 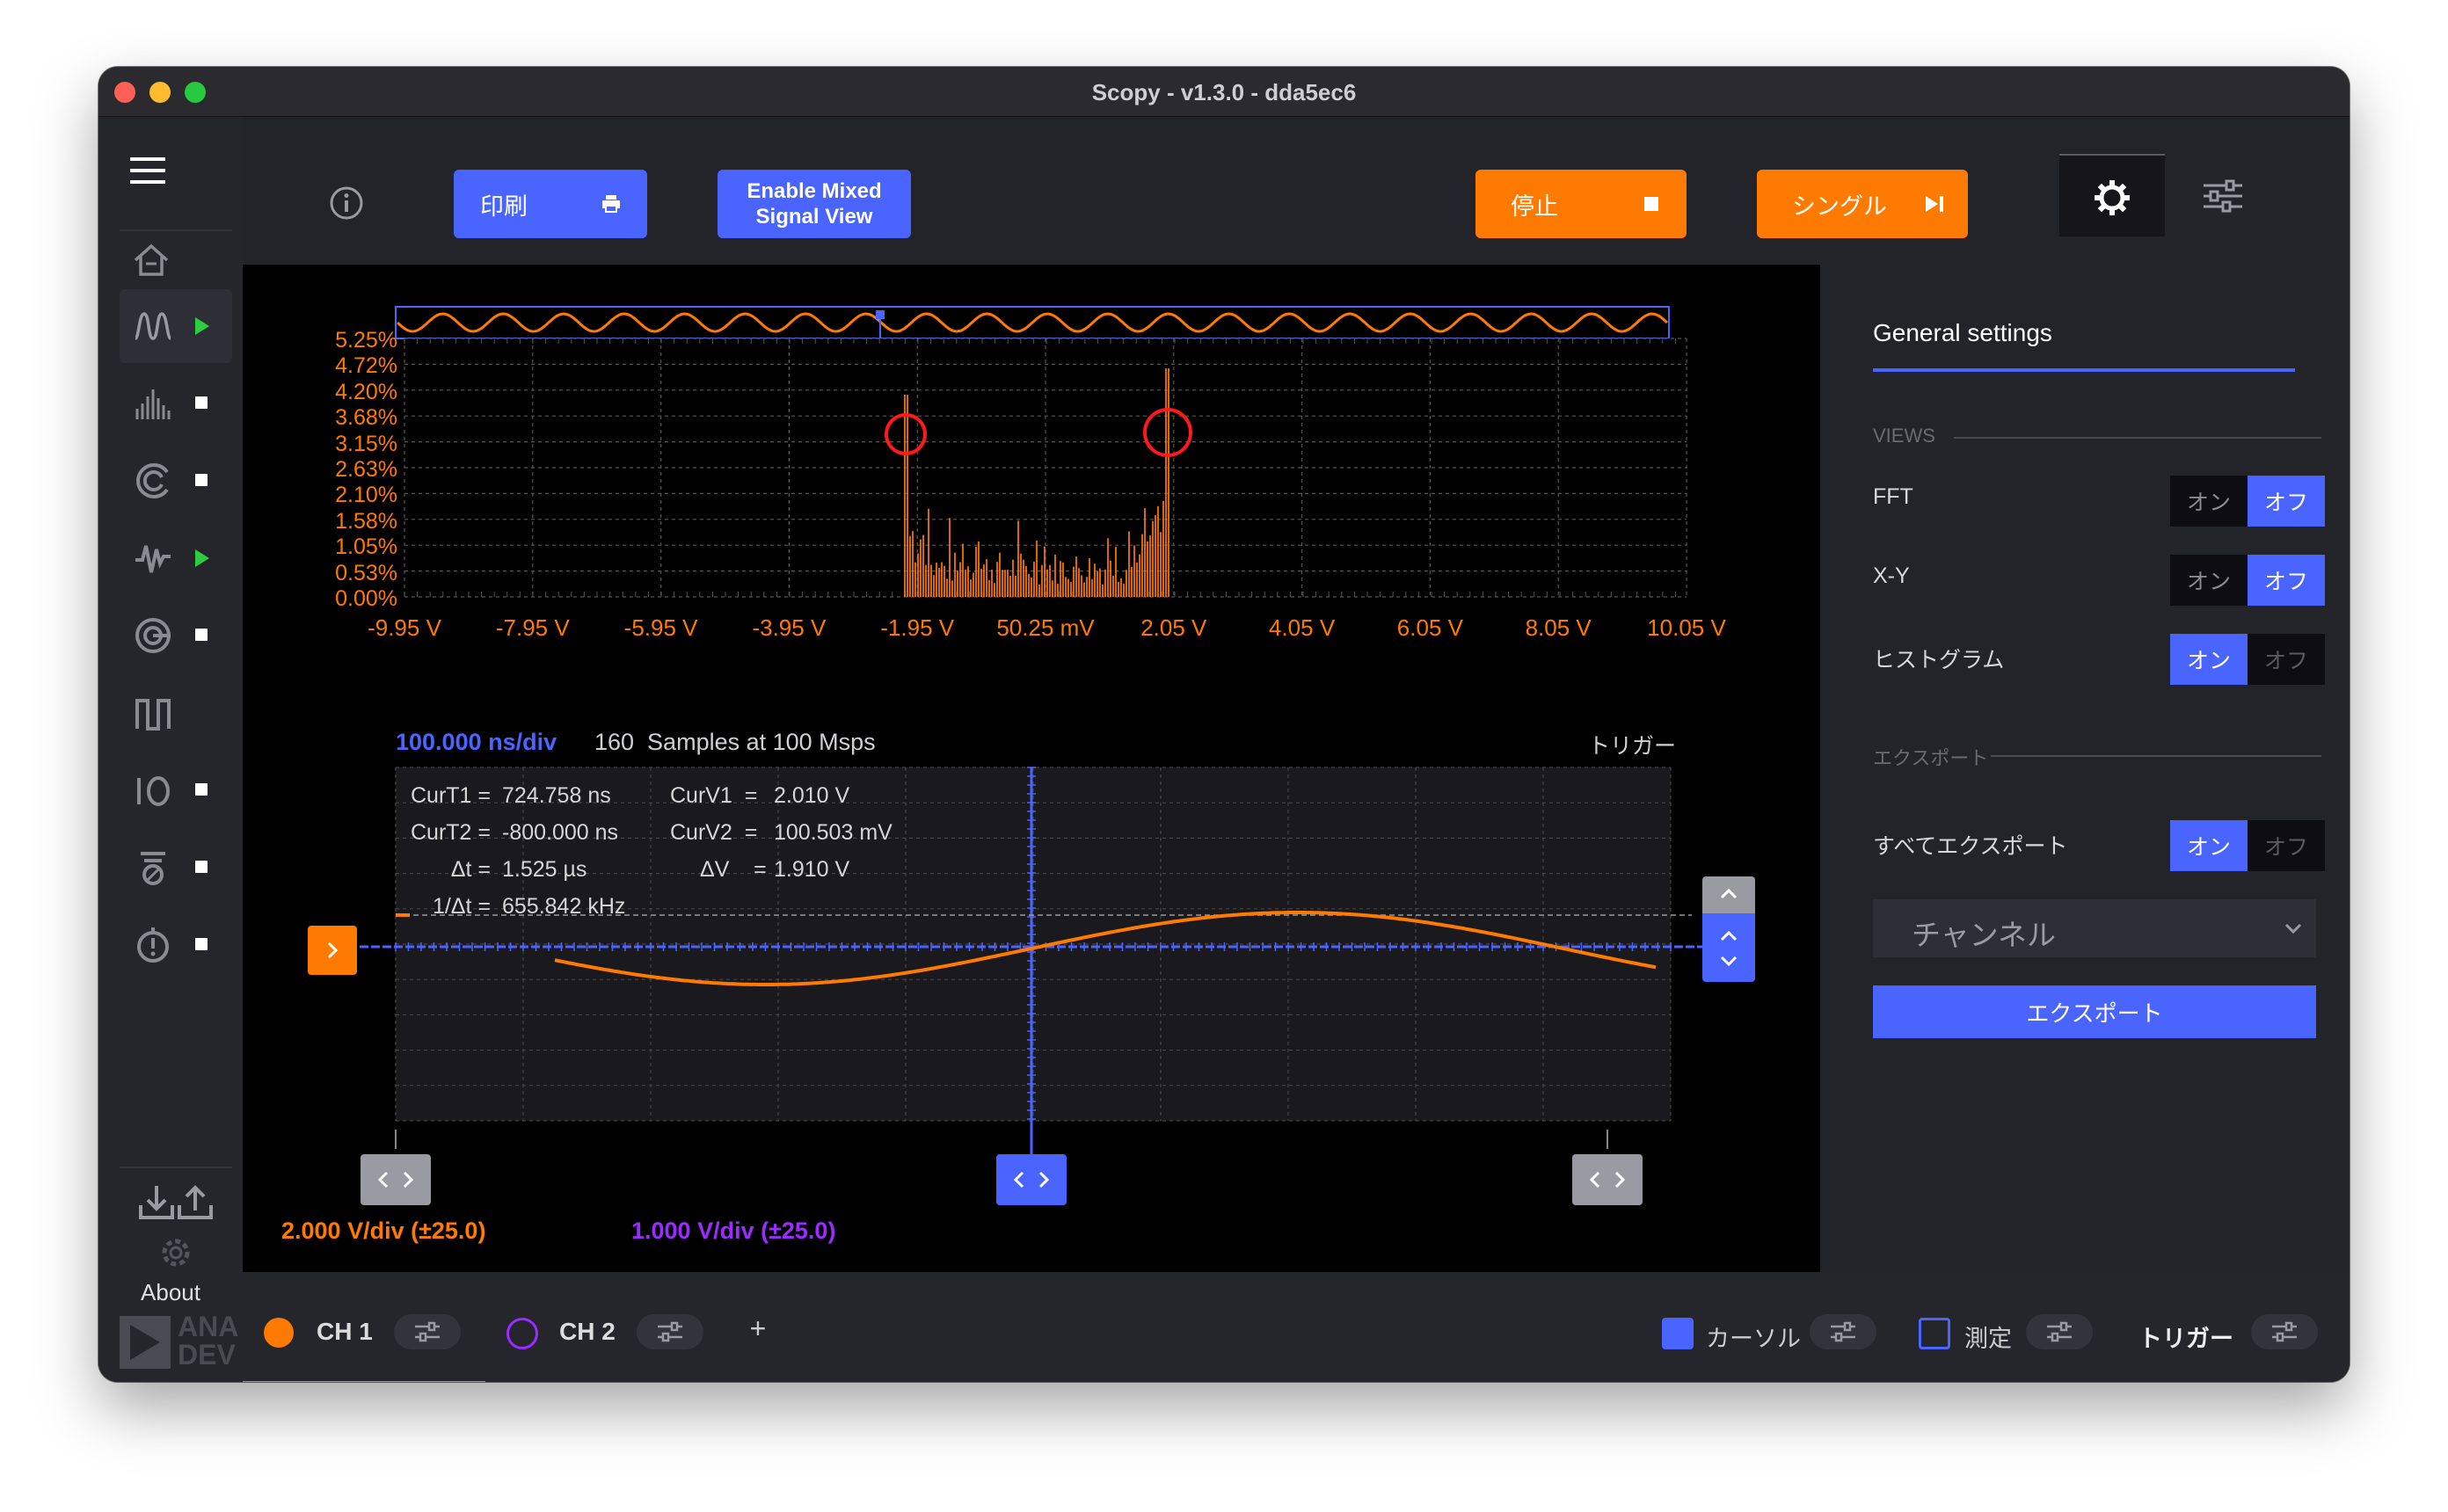 I want to click on trigger-settings-button, so click(x=2284, y=1331).